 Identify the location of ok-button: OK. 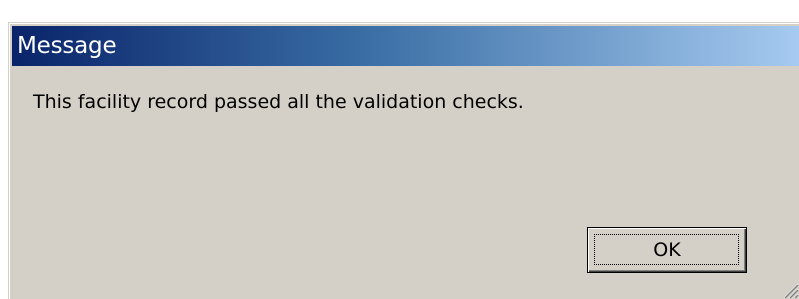
(667, 250).